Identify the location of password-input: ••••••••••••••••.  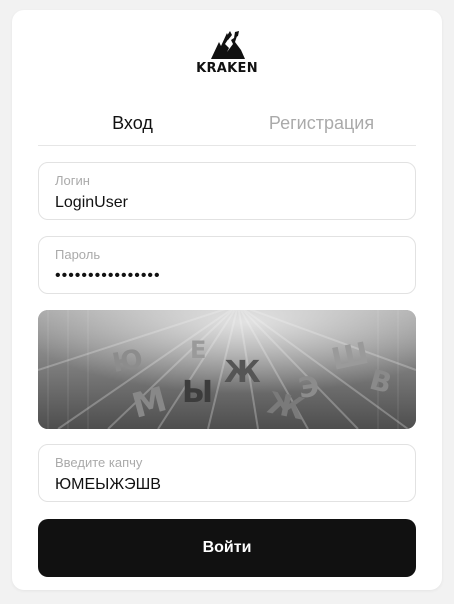
(227, 276).